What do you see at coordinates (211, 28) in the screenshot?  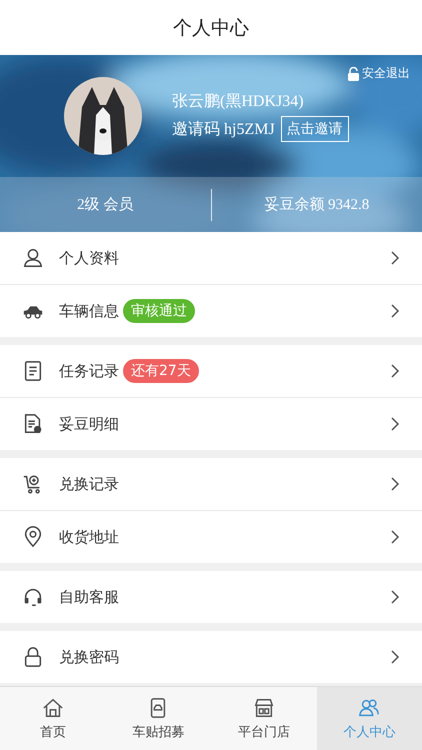 I see `page-title: 个人中心` at bounding box center [211, 28].